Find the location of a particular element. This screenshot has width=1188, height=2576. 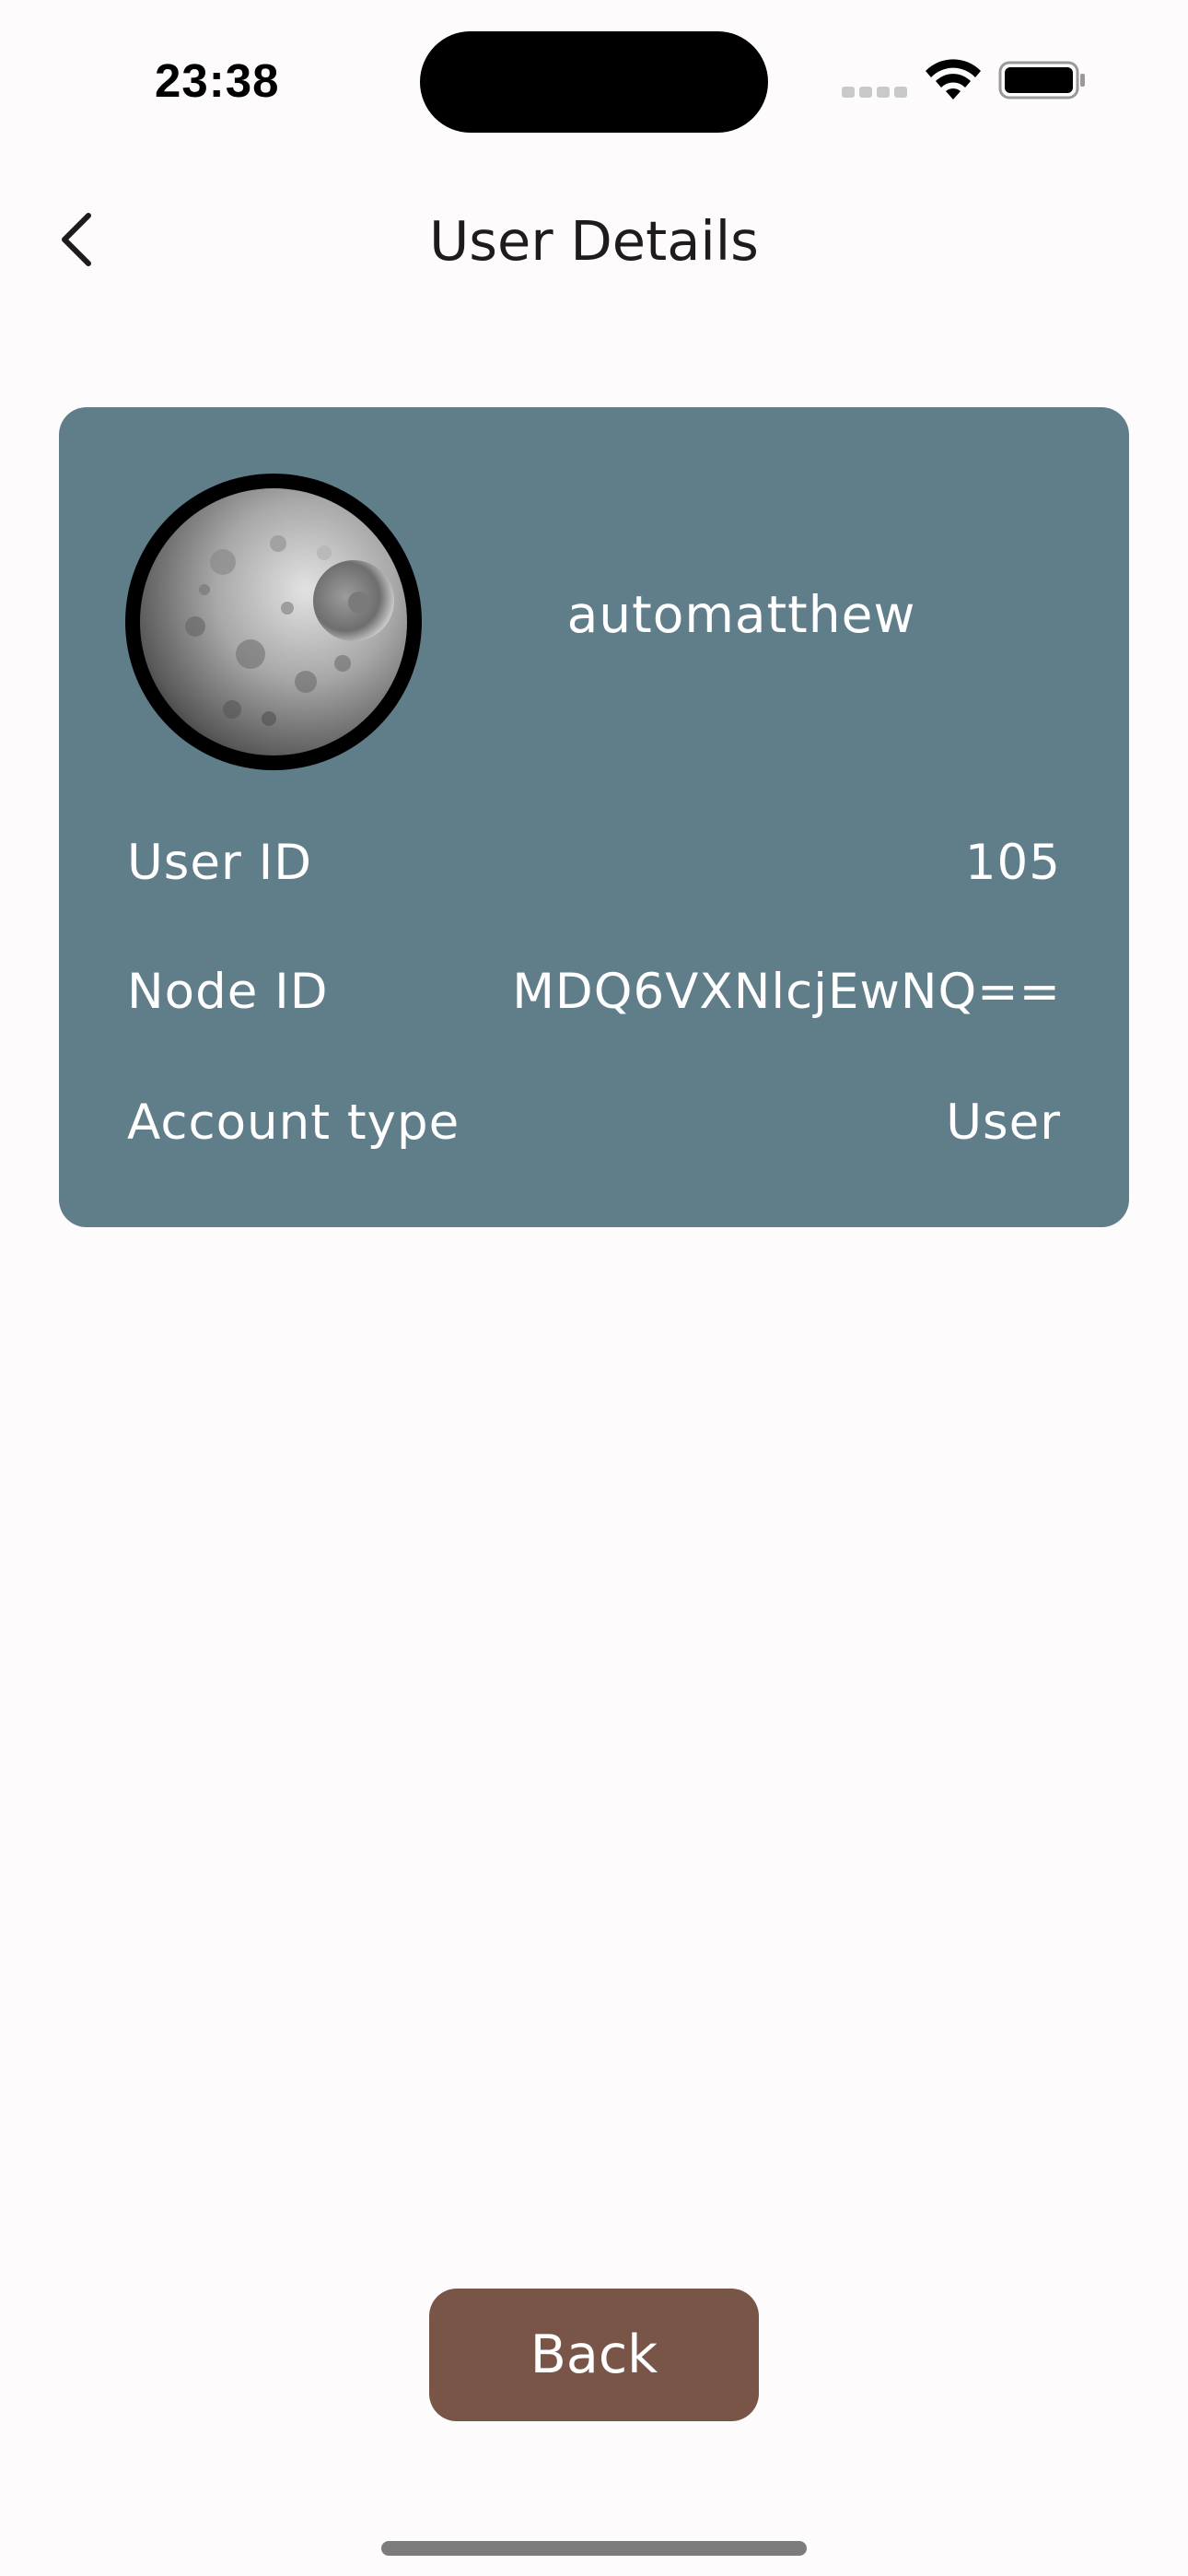

battery-icon is located at coordinates (1041, 80).